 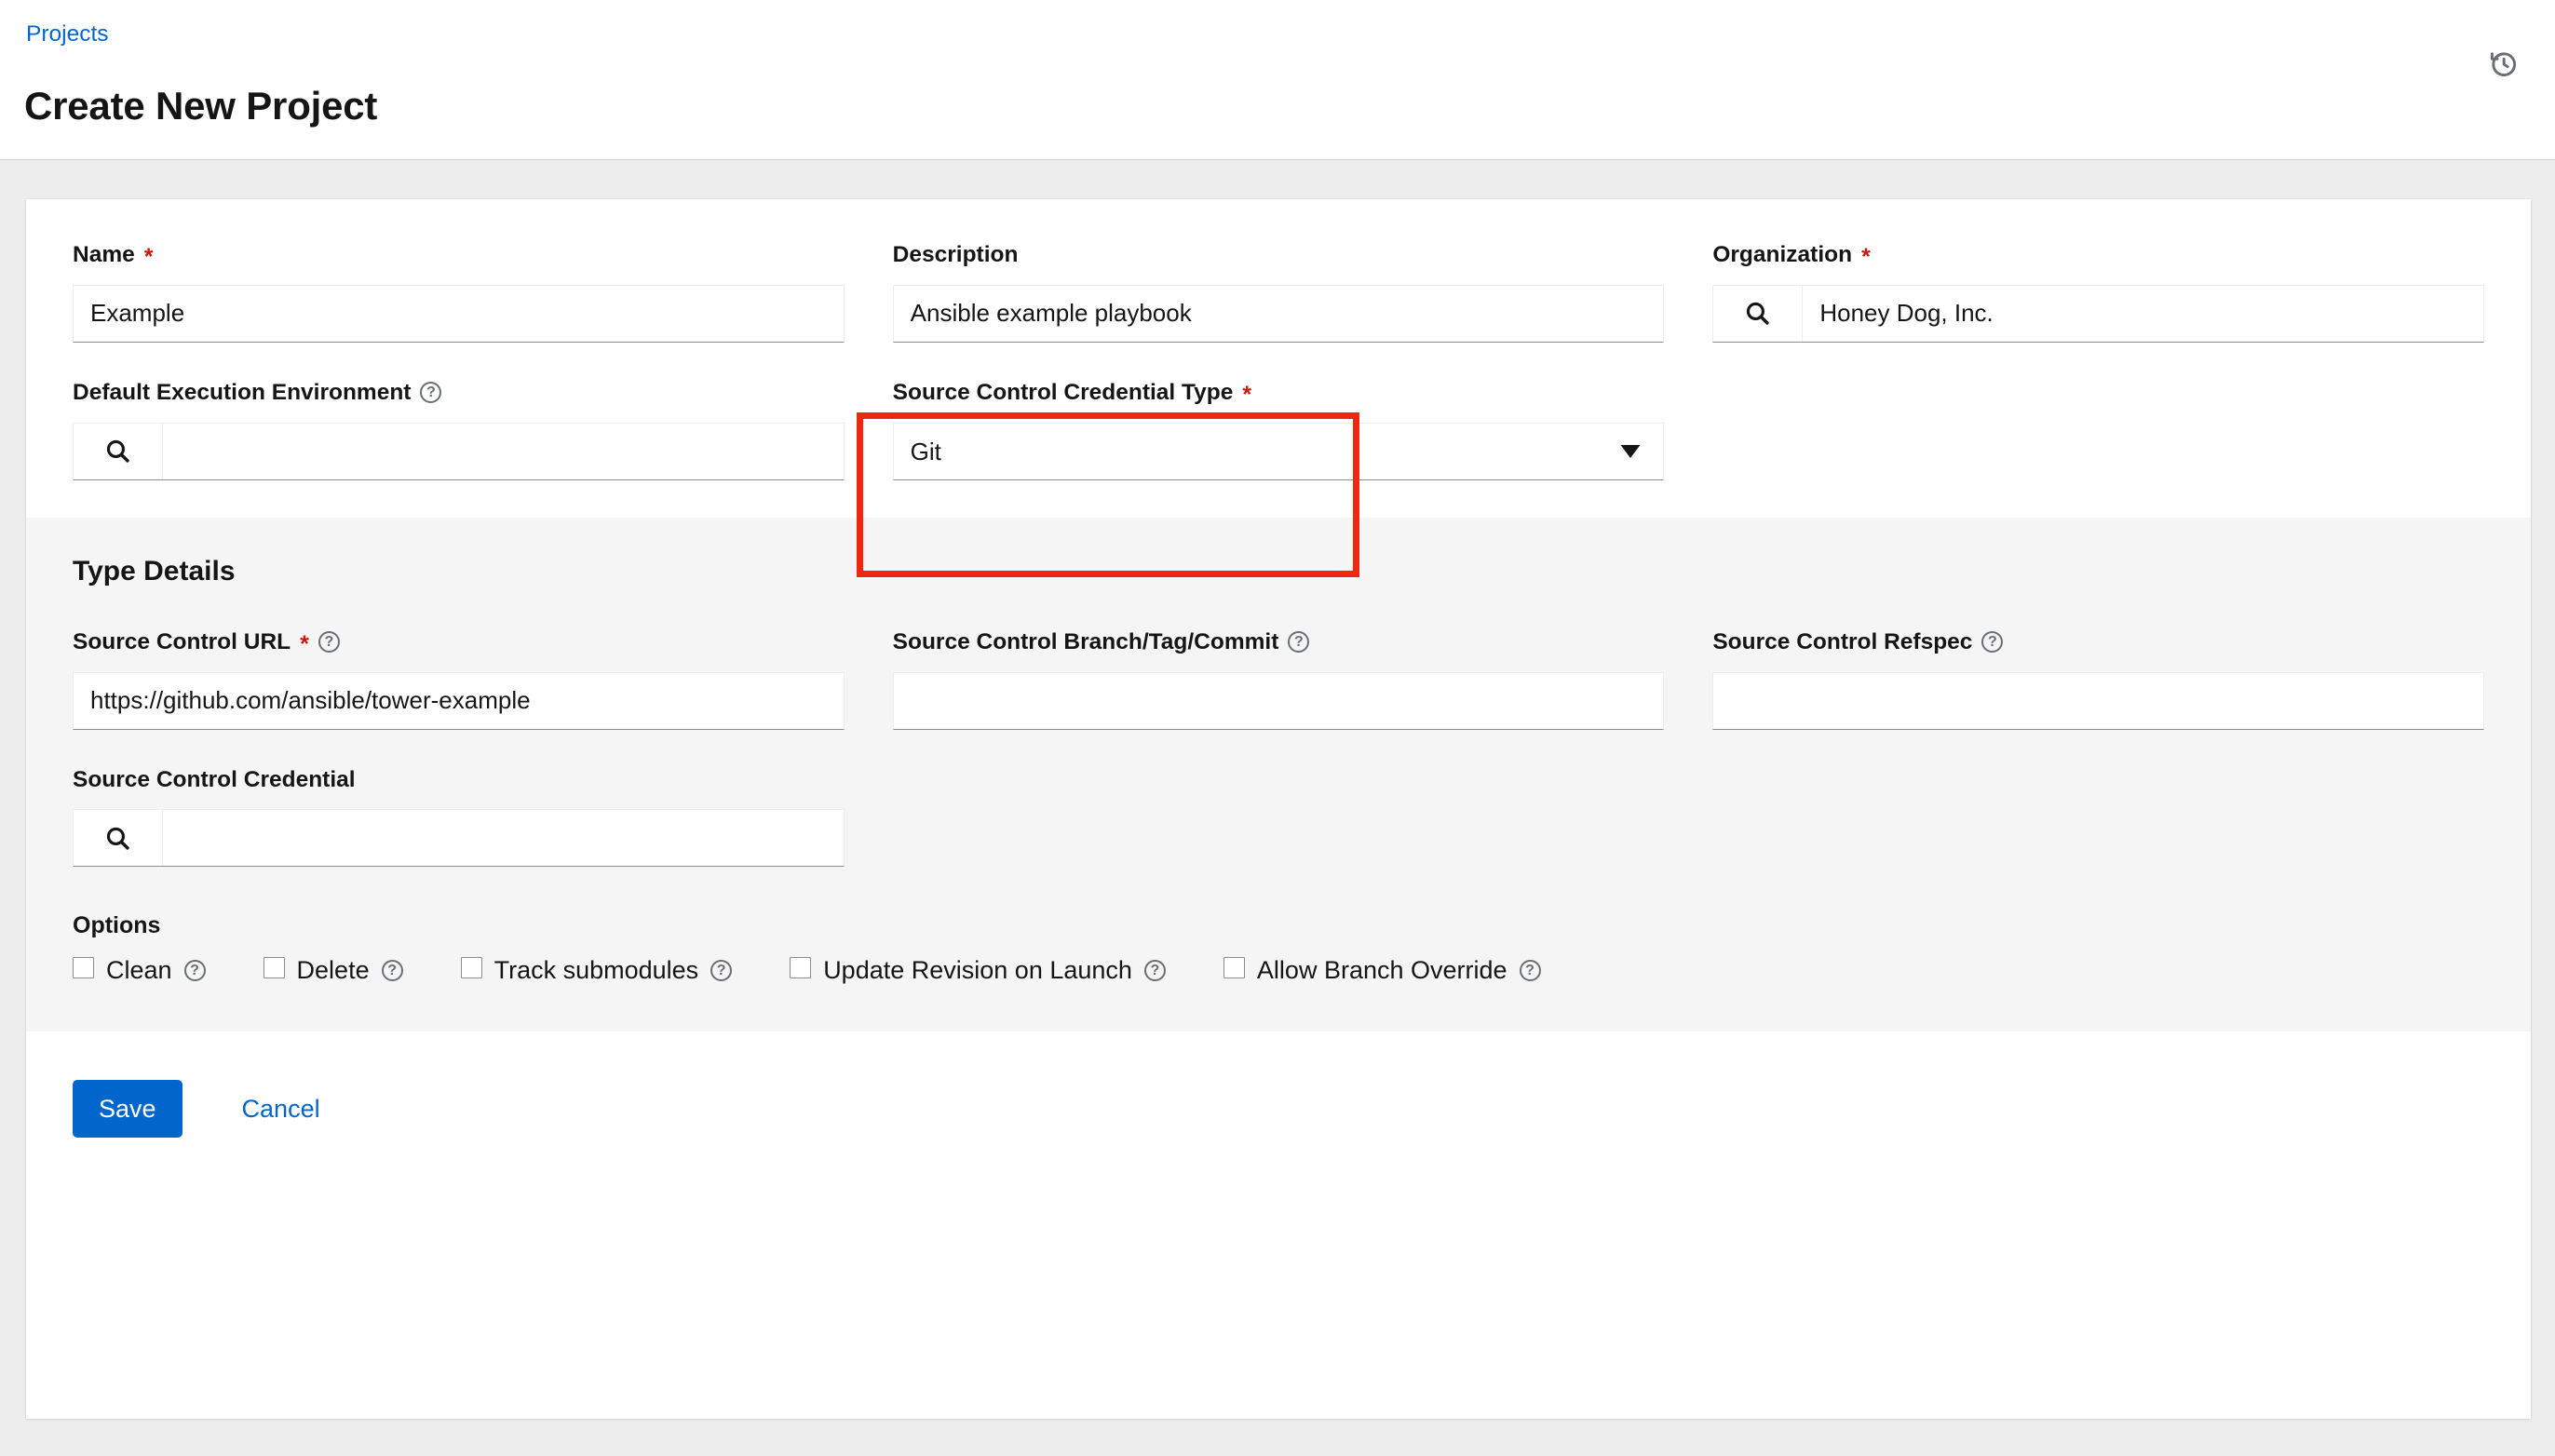 I want to click on checkbox-update-revision-on-launch: Update Revision on Launch ?, so click(x=978, y=970).